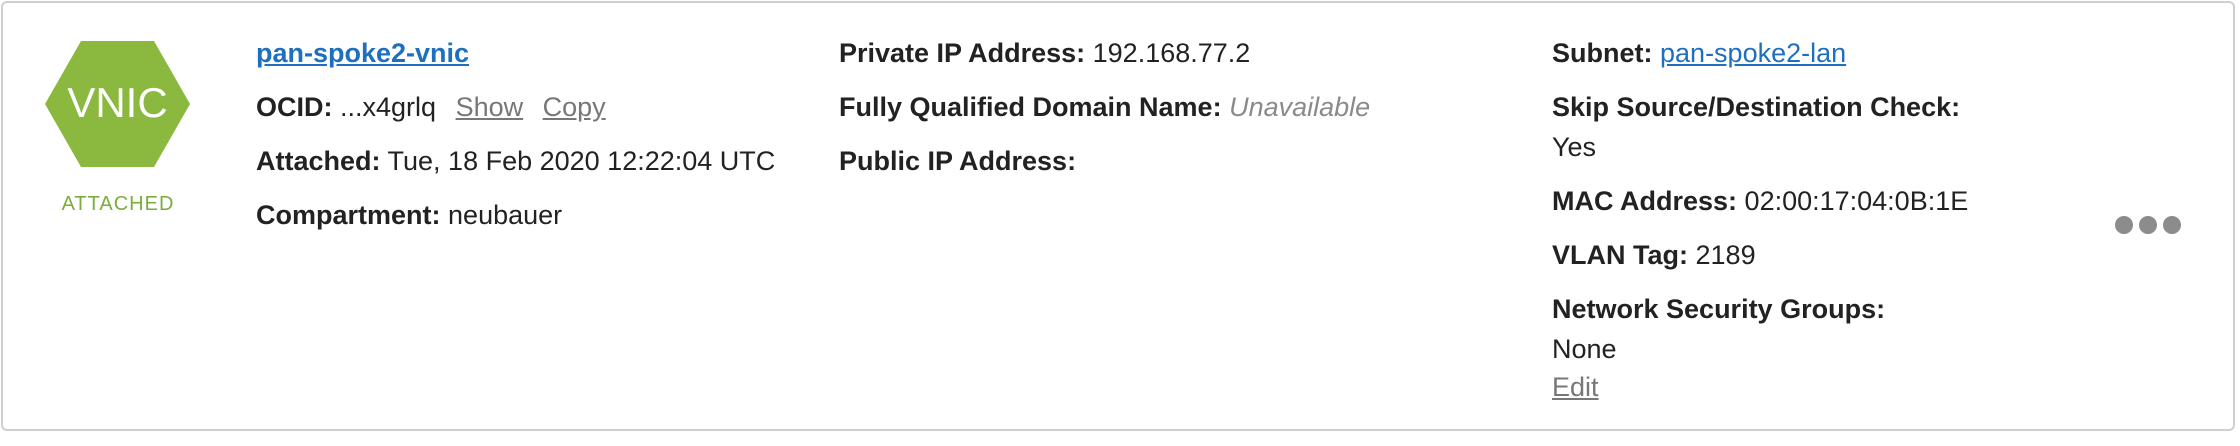  What do you see at coordinates (1756, 107) in the screenshot?
I see `skip-check-label: Skip Source/Destination Check:` at bounding box center [1756, 107].